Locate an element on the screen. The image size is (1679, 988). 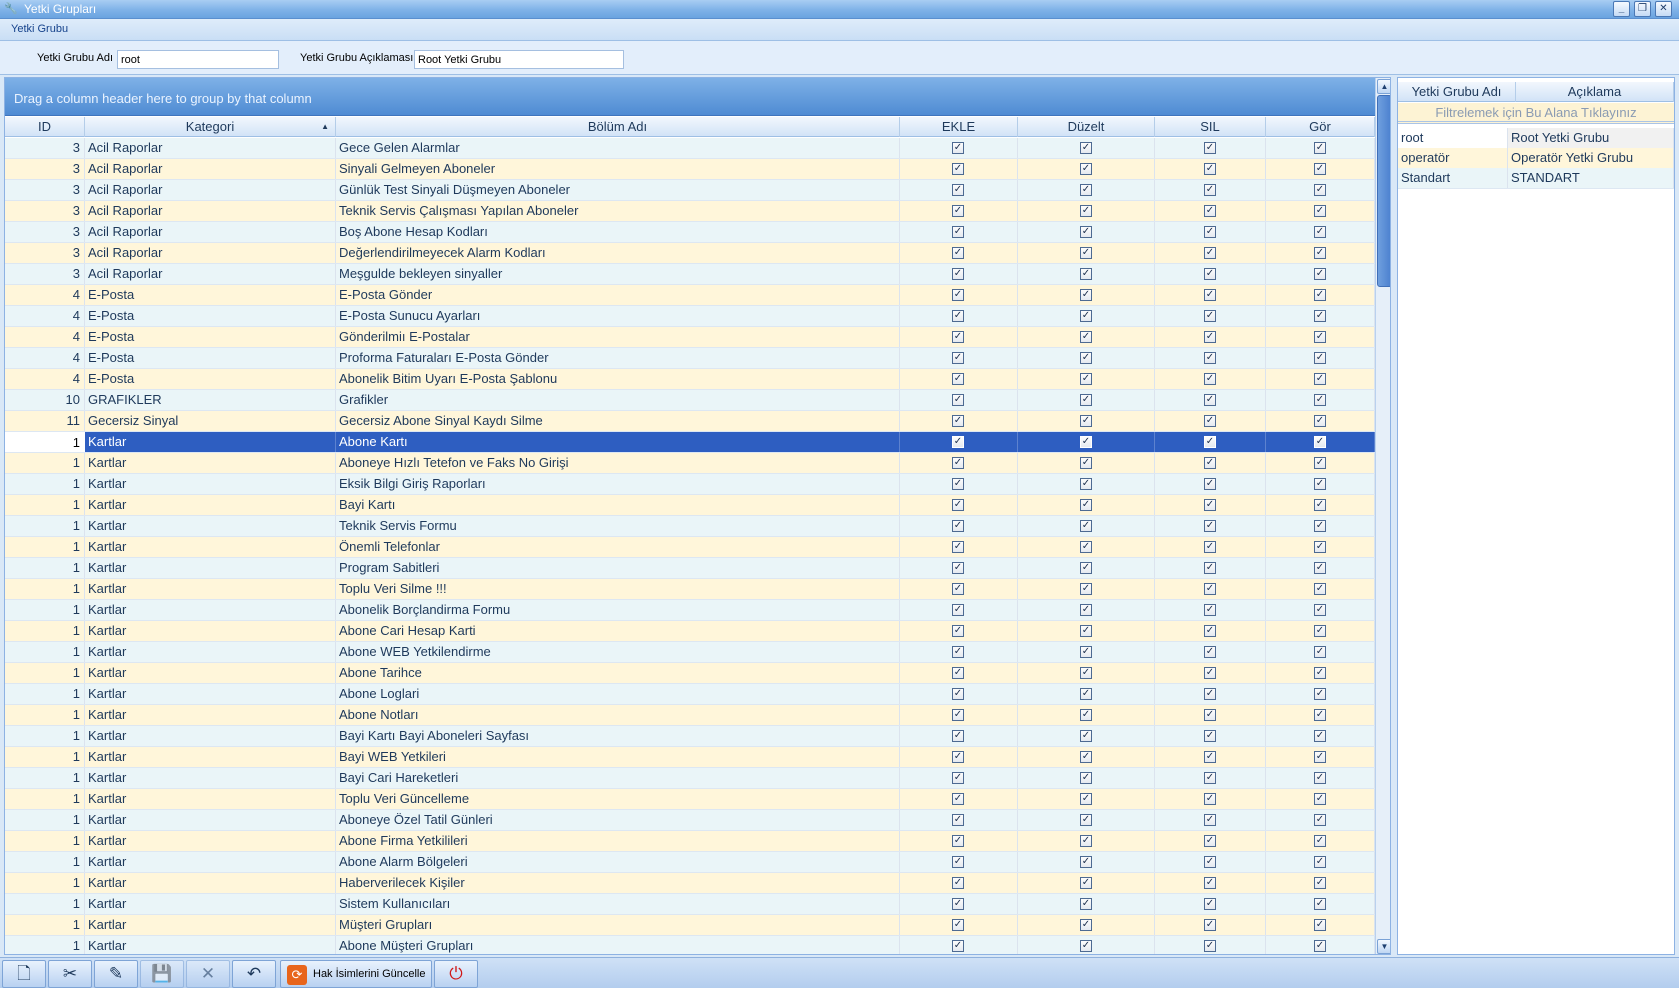
cell-bolum-adi: Önemli Telefonlar is located at coordinates (618, 547).